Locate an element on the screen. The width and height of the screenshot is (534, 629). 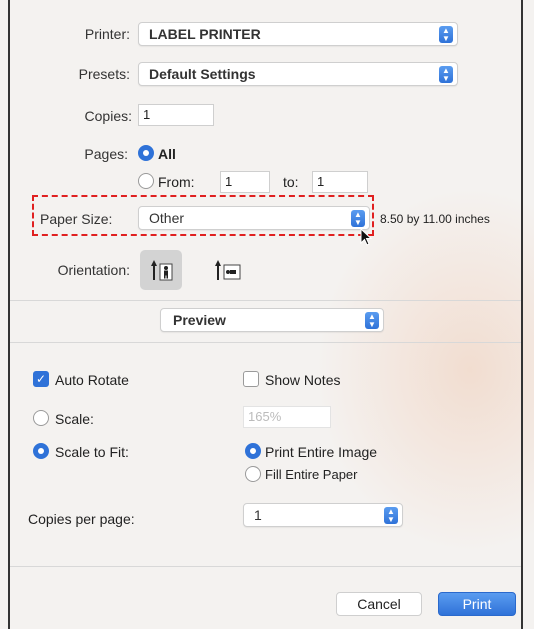
scale-input: 165% is located at coordinates (287, 417).